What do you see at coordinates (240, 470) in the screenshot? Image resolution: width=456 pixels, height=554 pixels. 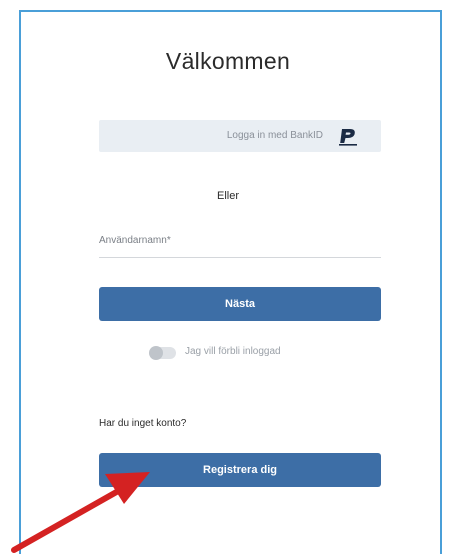 I see `register-button: Registrera dig` at bounding box center [240, 470].